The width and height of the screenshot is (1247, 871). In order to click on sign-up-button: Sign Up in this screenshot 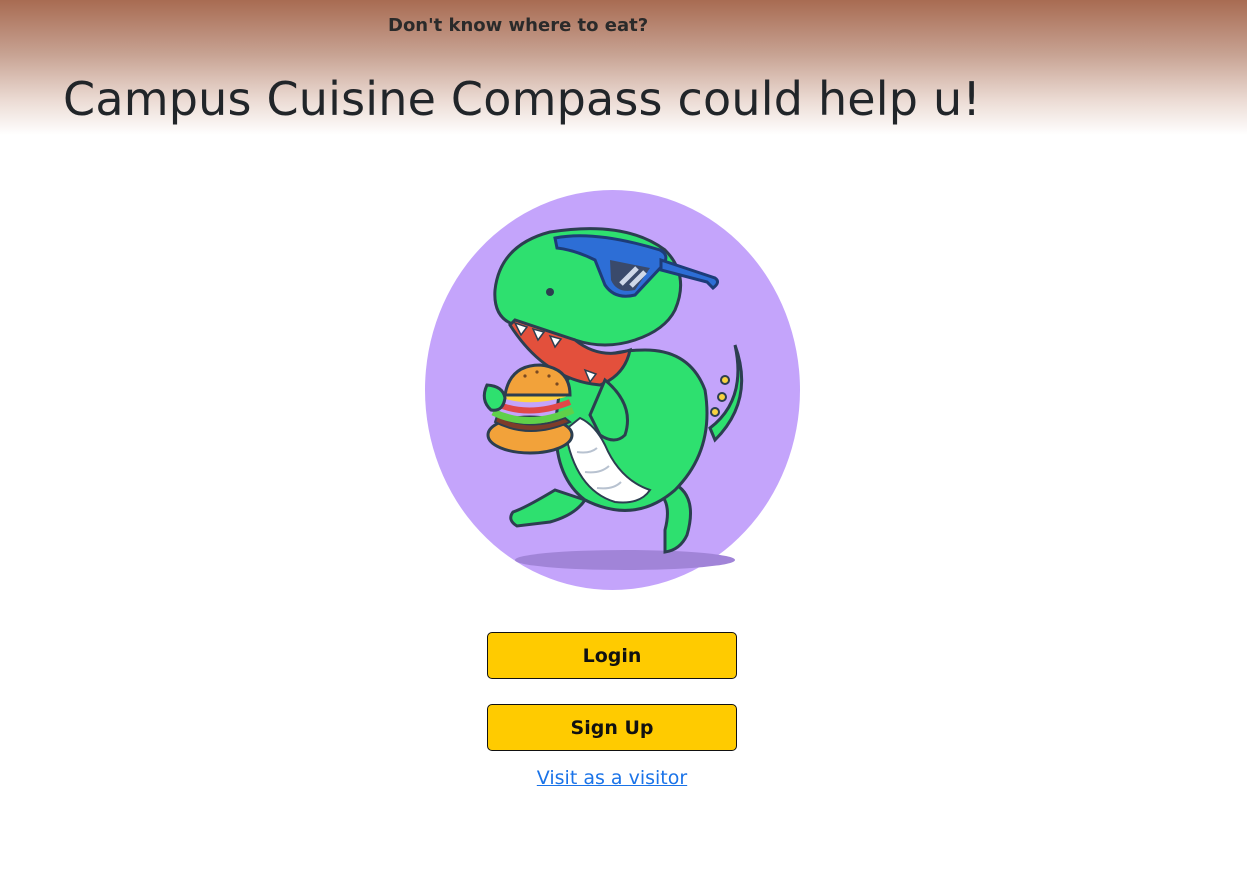, I will do `click(612, 727)`.